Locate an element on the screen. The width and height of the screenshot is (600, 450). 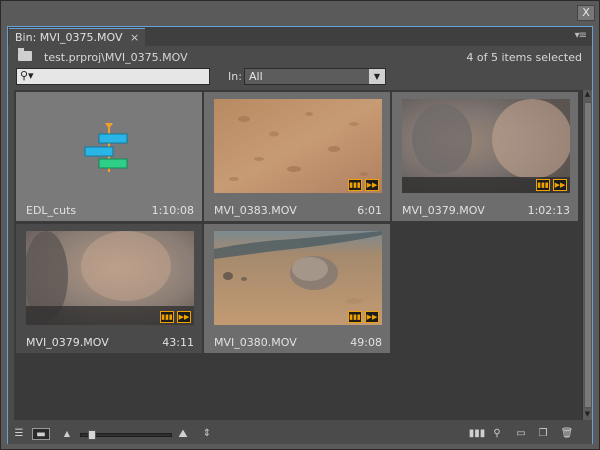
zoom-out-icon: ▲ is located at coordinates (67, 434).